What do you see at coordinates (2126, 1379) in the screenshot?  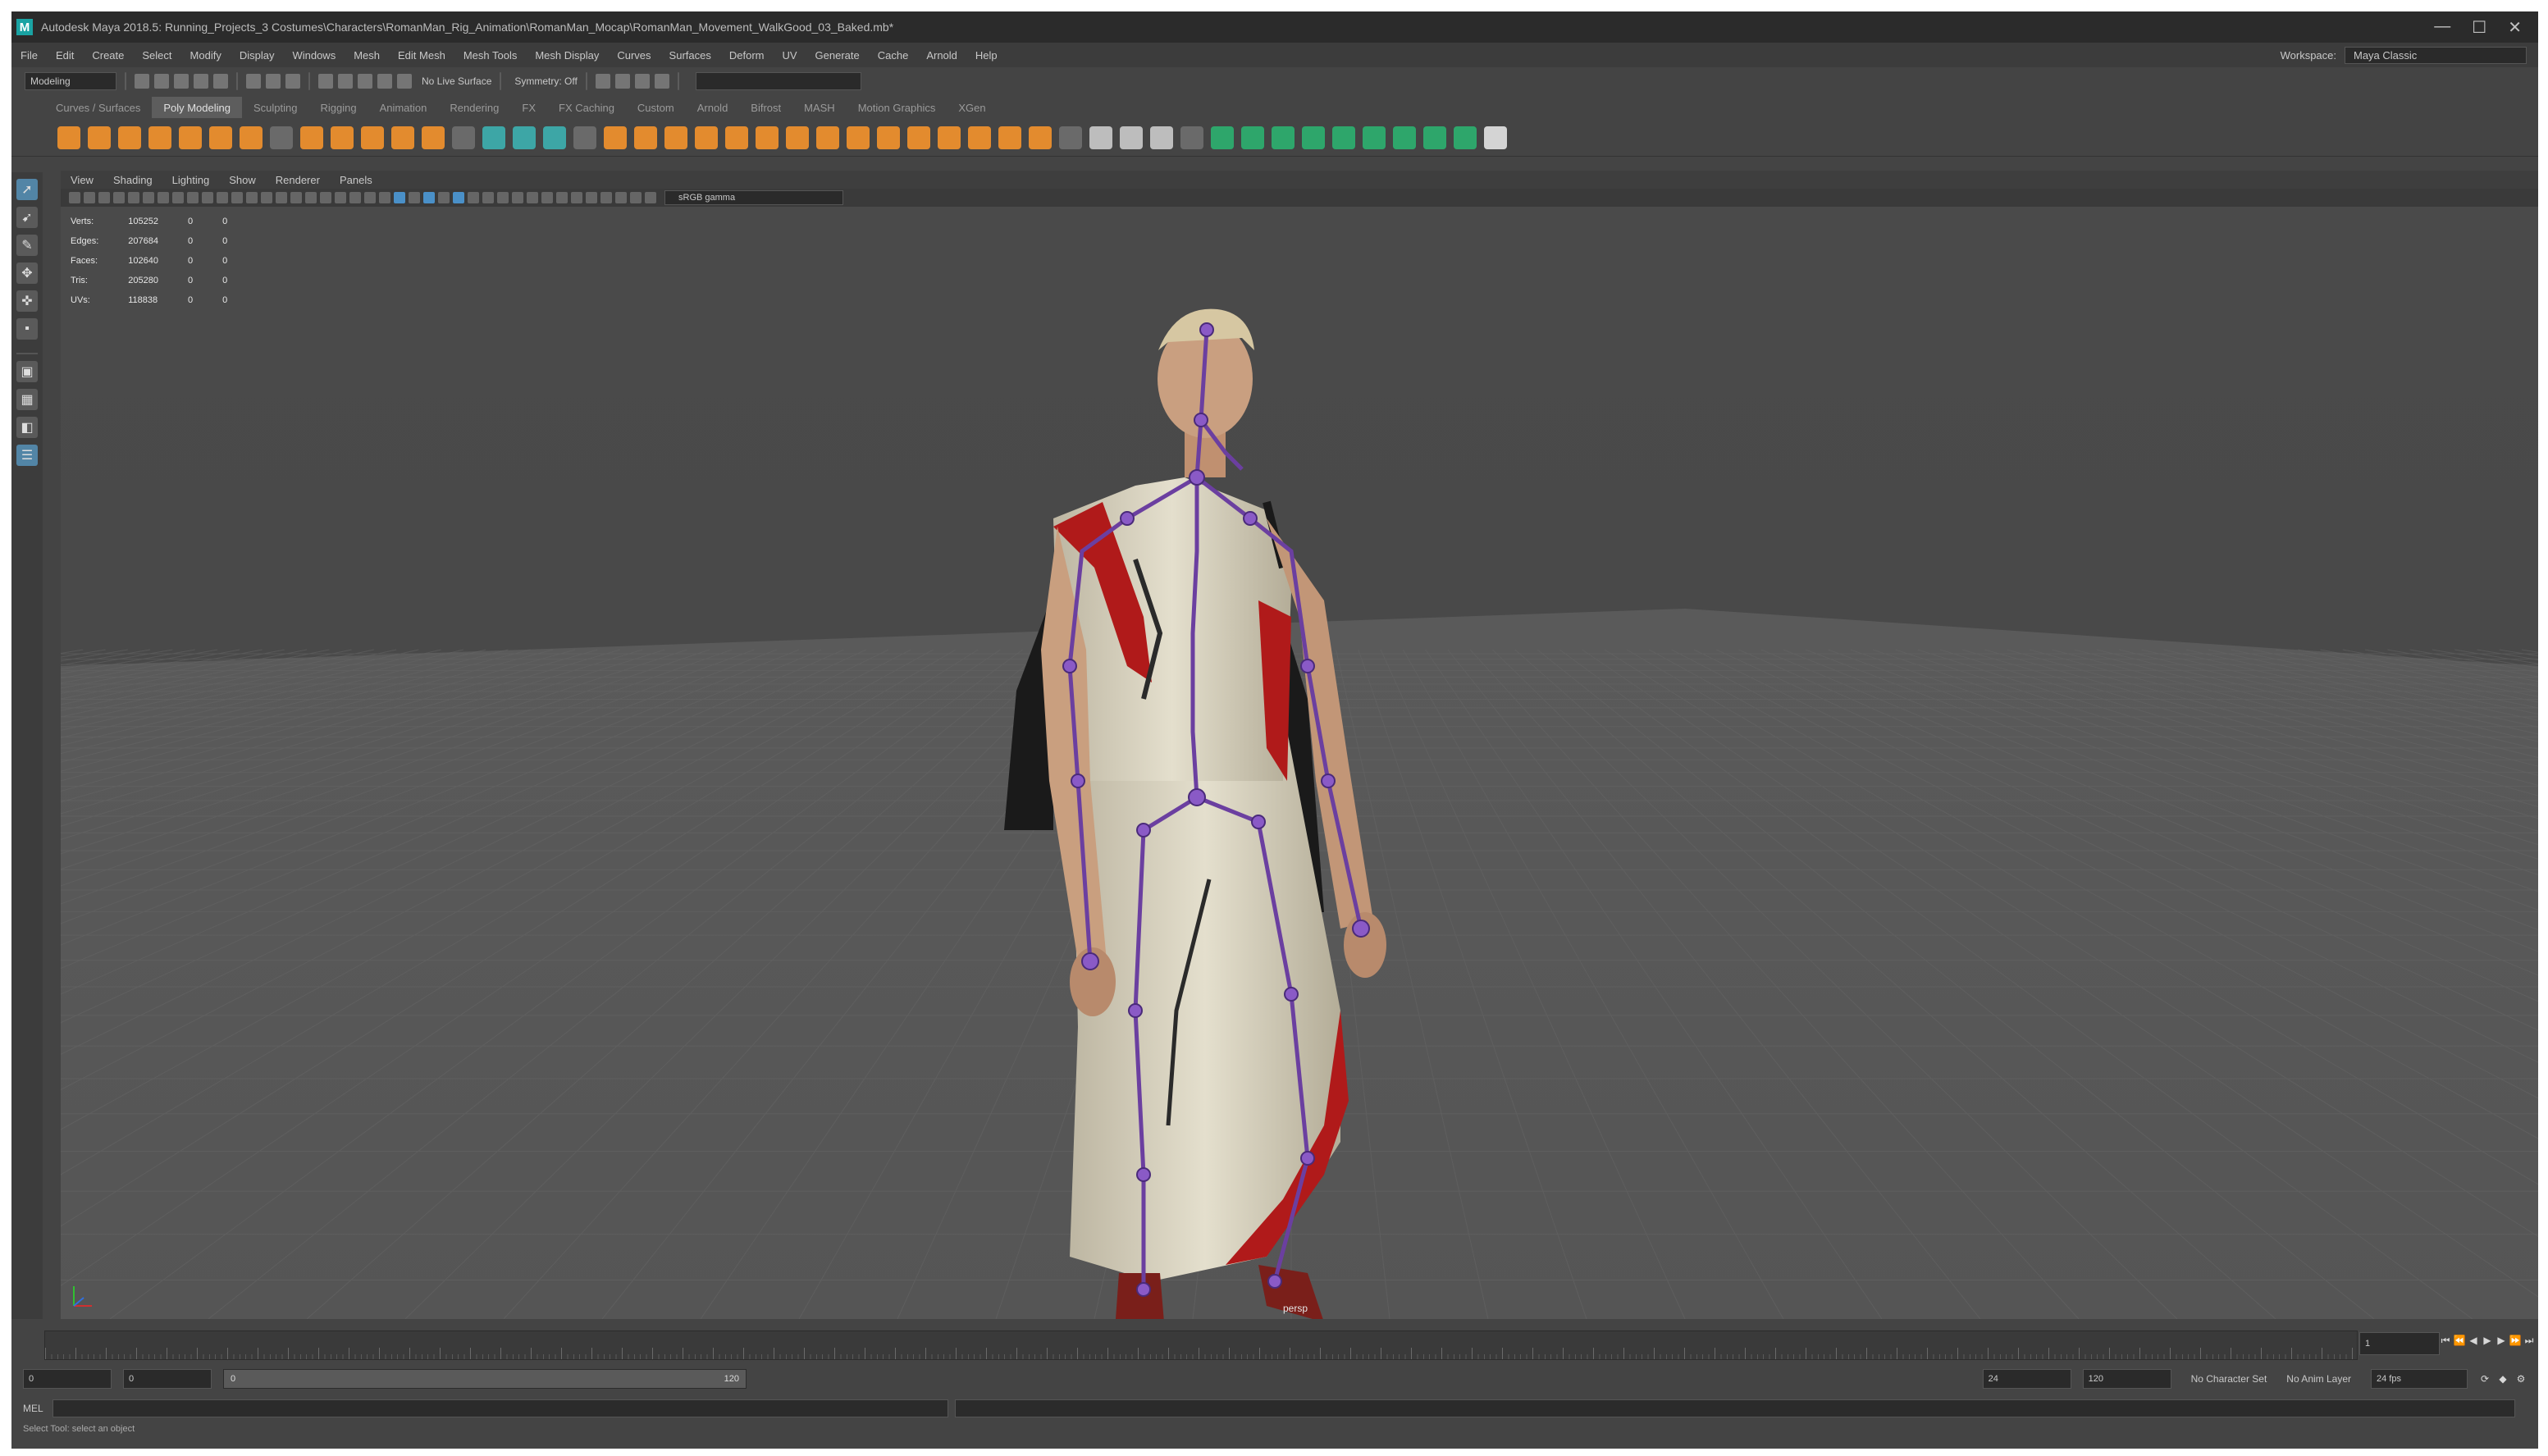 I see `animation-end-field: 120` at bounding box center [2126, 1379].